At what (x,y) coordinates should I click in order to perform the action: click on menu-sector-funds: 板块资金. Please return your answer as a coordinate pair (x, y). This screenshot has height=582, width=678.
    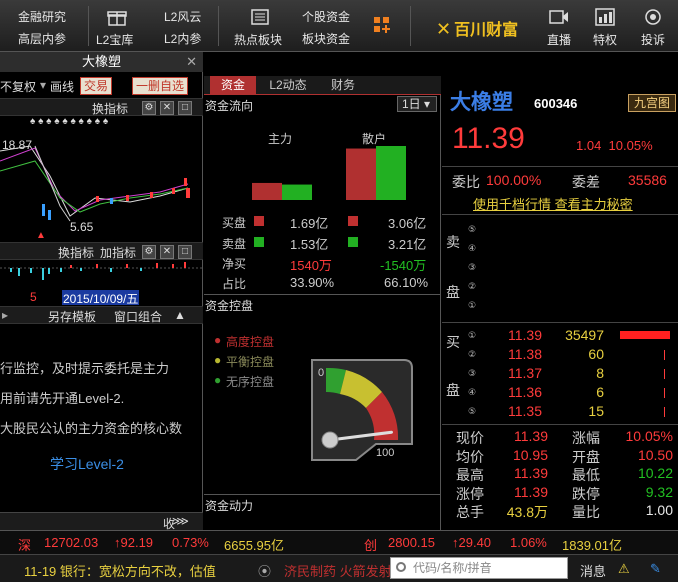
    Looking at the image, I should click on (326, 38).